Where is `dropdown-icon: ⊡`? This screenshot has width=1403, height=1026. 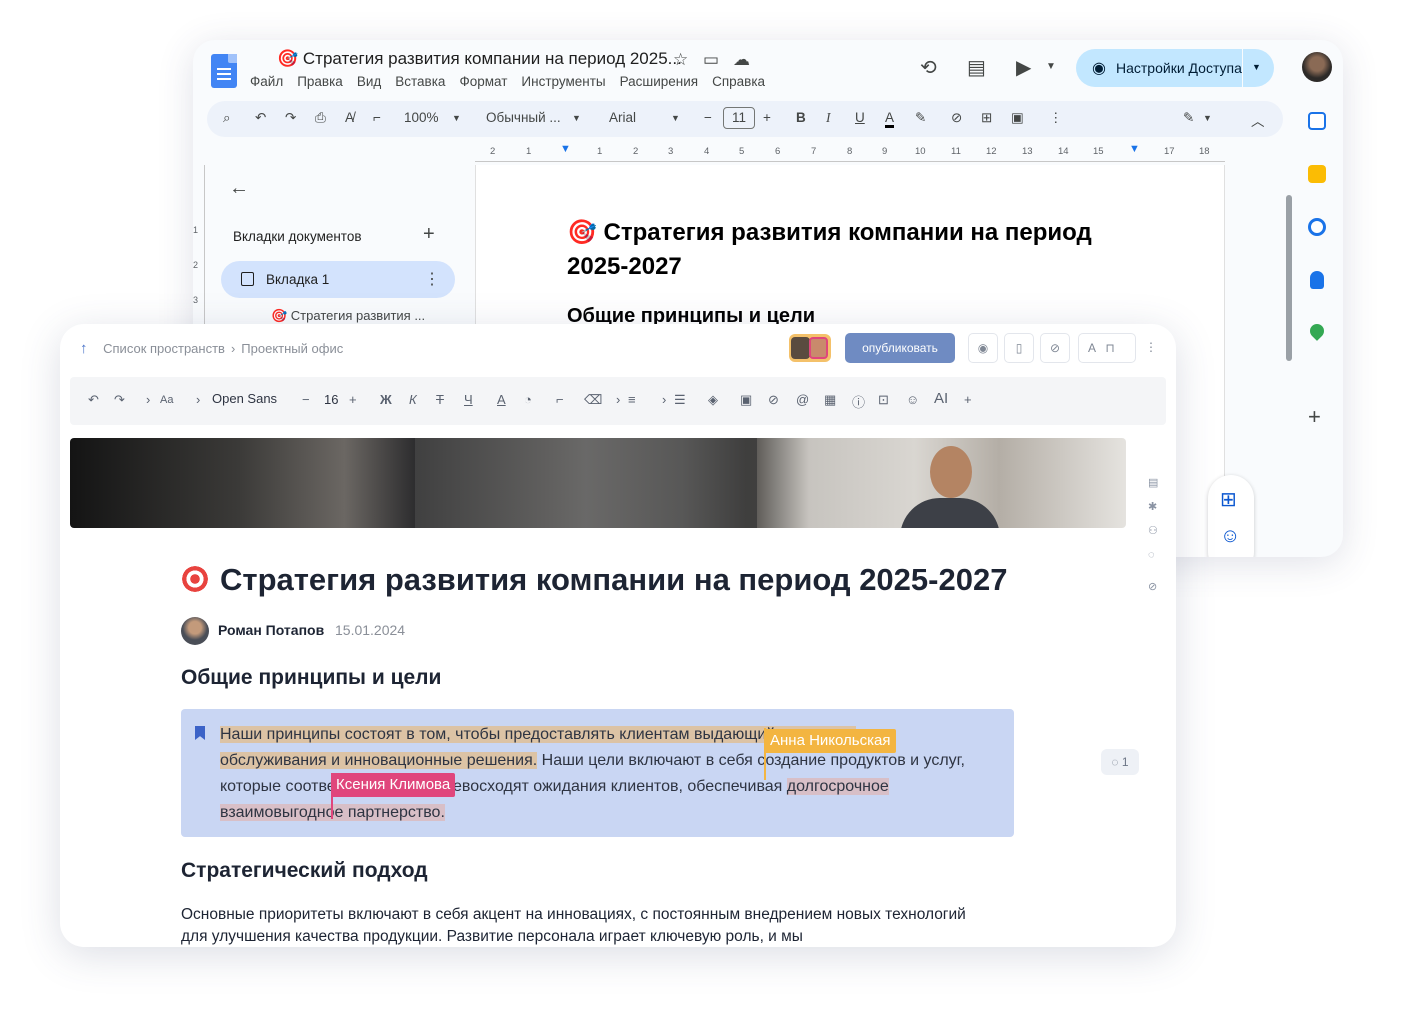 dropdown-icon: ⊡ is located at coordinates (883, 400).